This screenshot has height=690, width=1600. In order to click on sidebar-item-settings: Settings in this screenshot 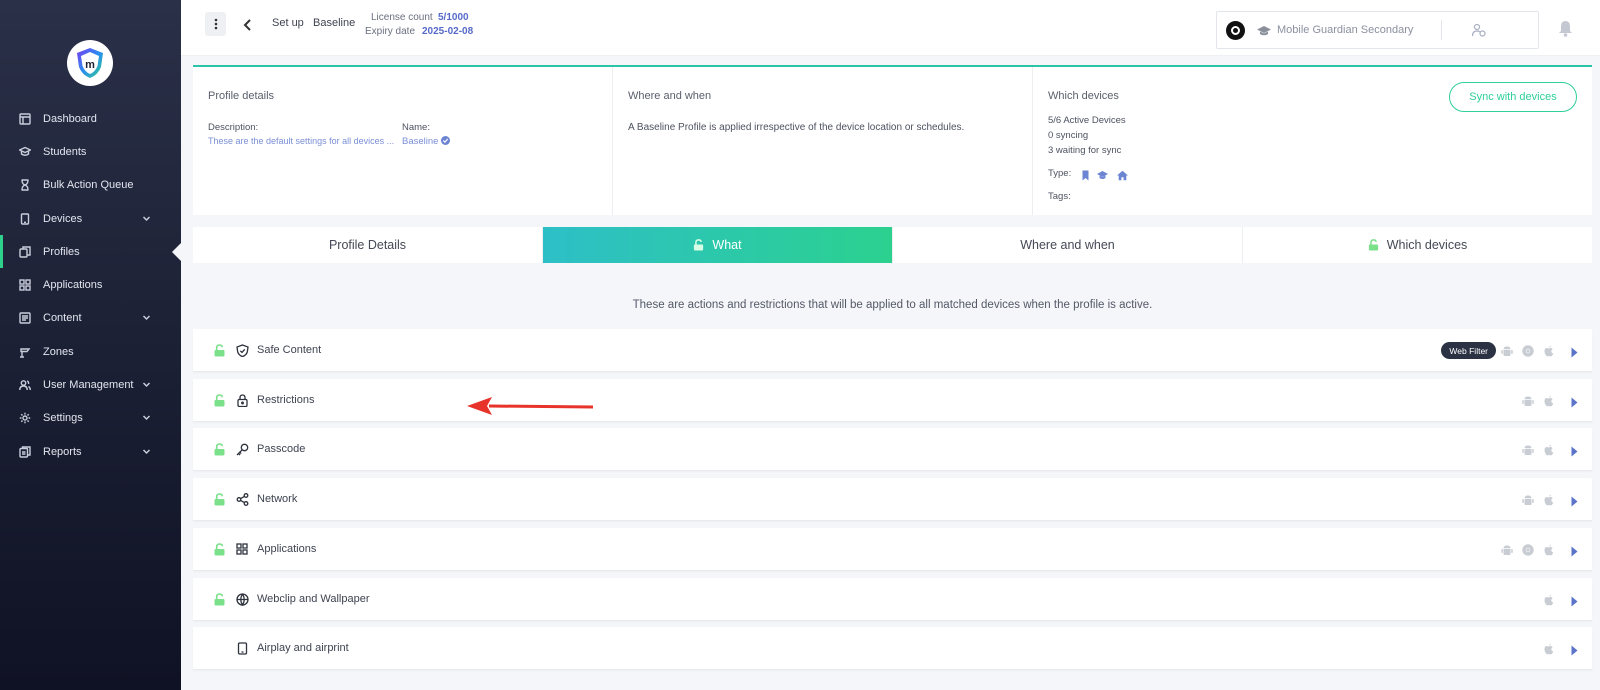, I will do `click(90, 418)`.